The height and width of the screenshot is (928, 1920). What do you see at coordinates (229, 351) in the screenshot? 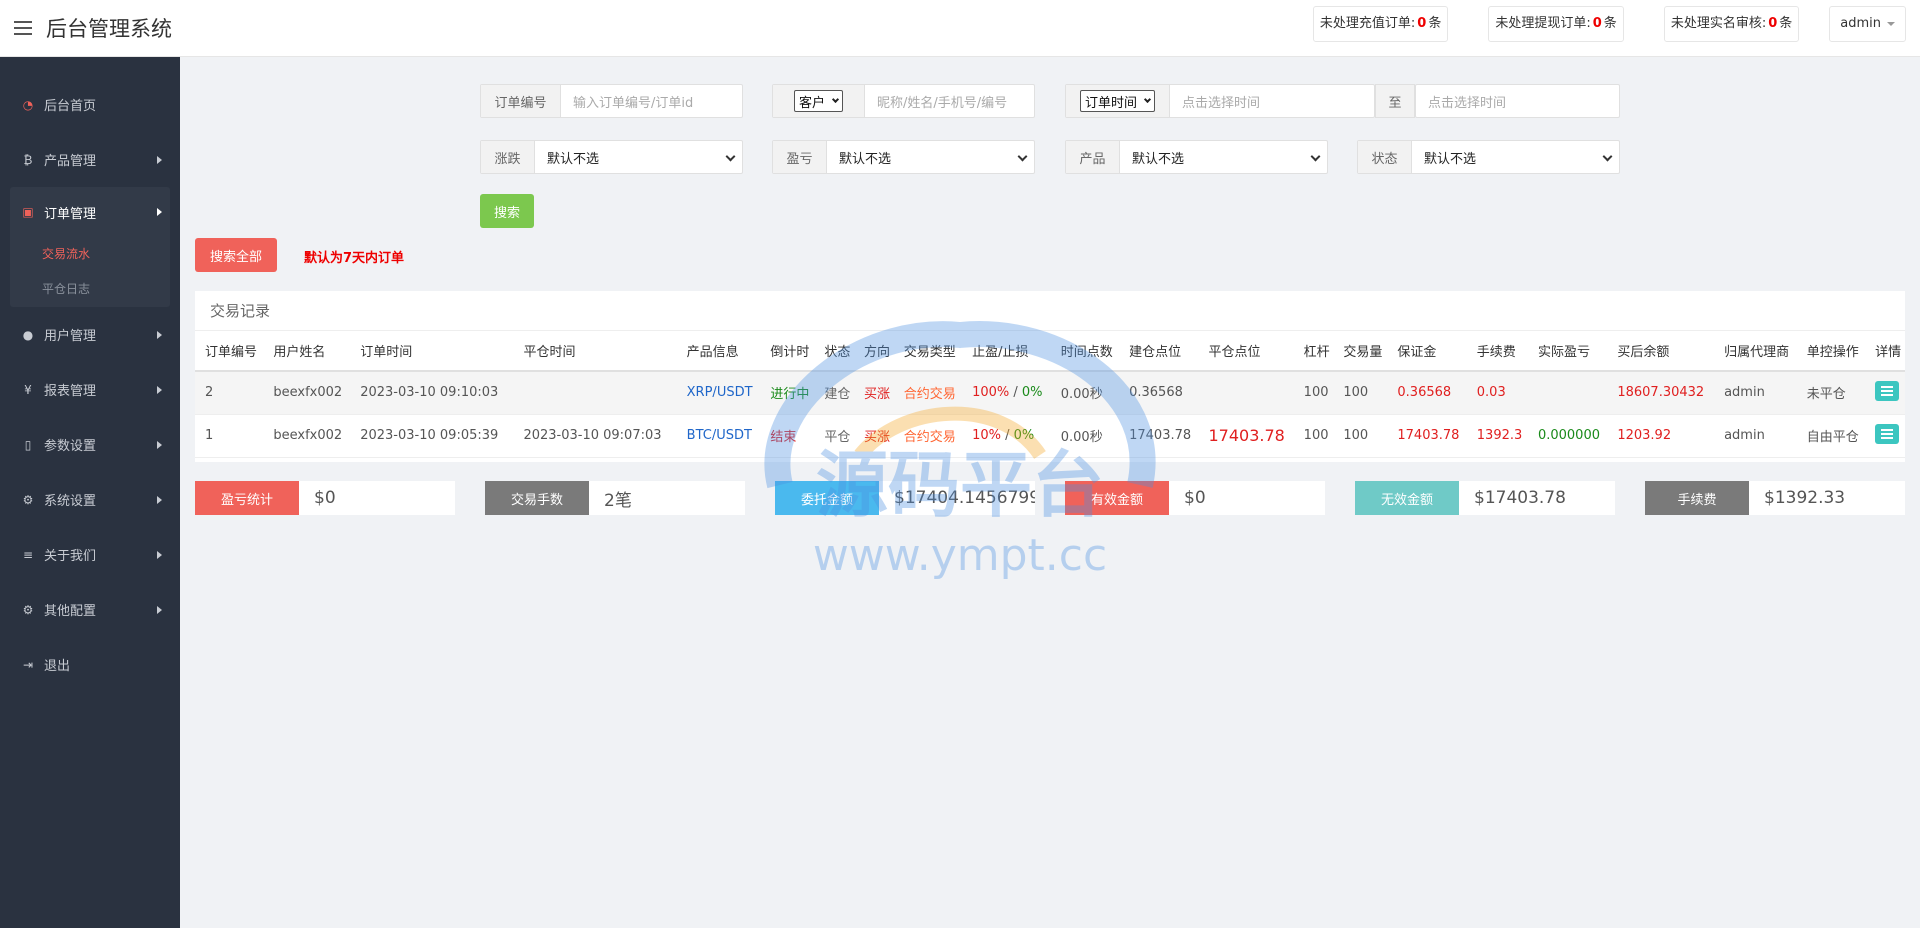
I see `col-order-no: 订单编号` at bounding box center [229, 351].